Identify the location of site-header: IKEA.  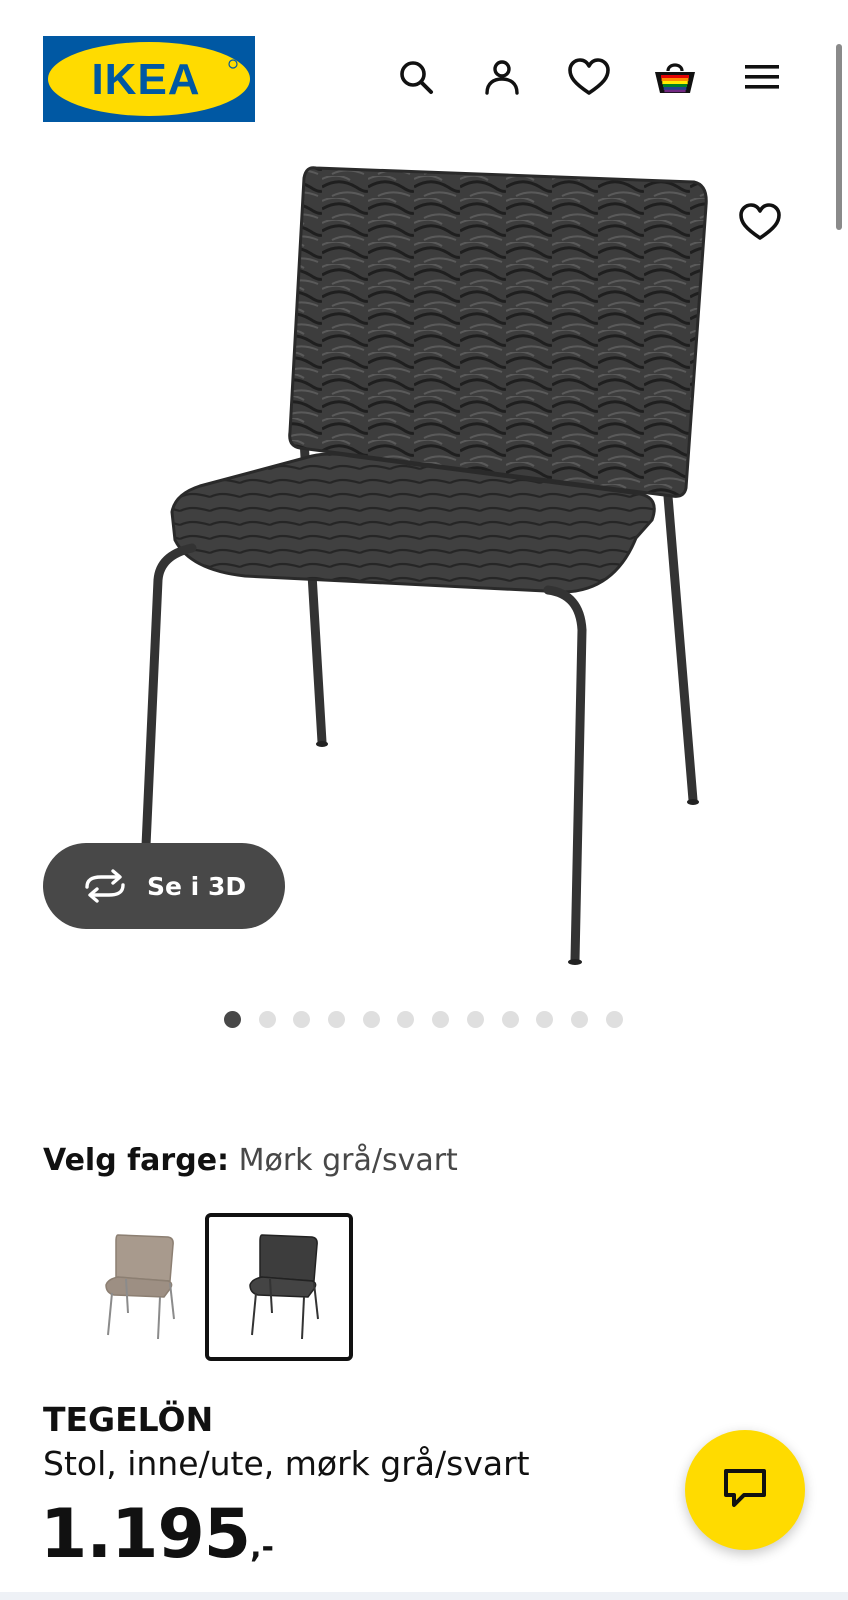
(424, 70).